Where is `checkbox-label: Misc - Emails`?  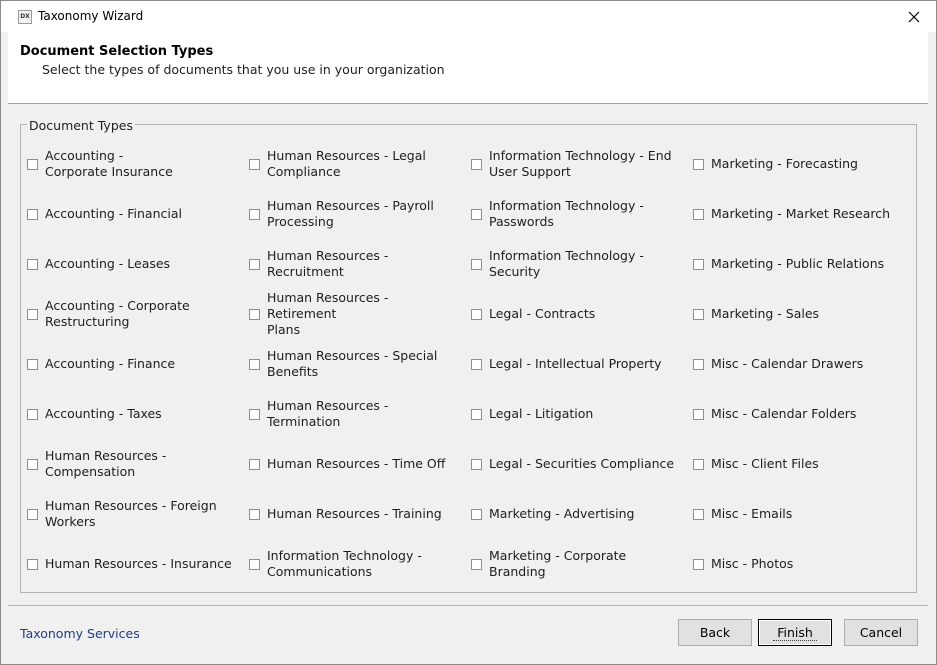
checkbox-label: Misc - Emails is located at coordinates (752, 513).